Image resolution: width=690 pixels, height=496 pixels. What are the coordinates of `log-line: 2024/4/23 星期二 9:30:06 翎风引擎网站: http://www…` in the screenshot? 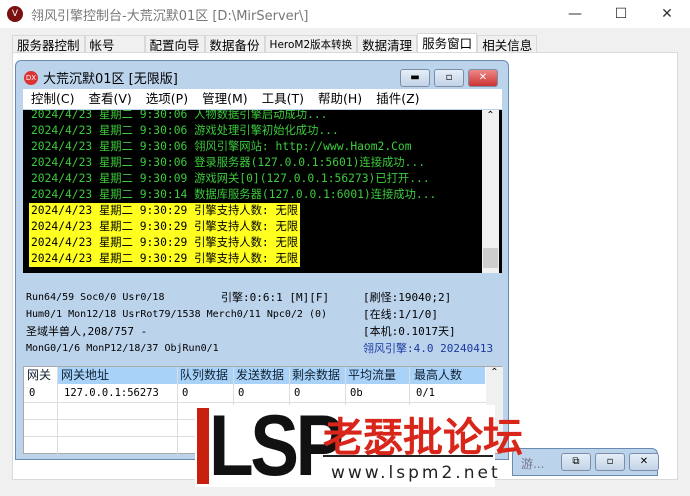 It's located at (221, 146).